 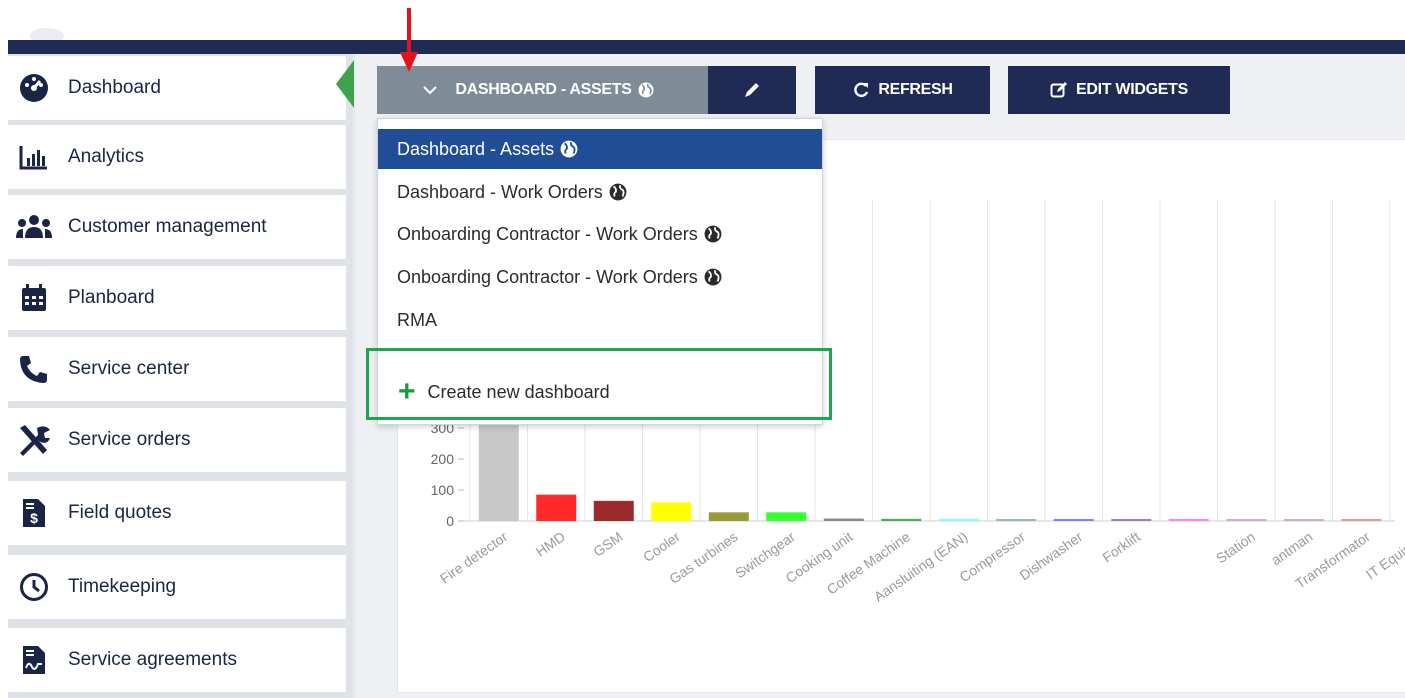 I want to click on invoice-icon: $, so click(x=34, y=513).